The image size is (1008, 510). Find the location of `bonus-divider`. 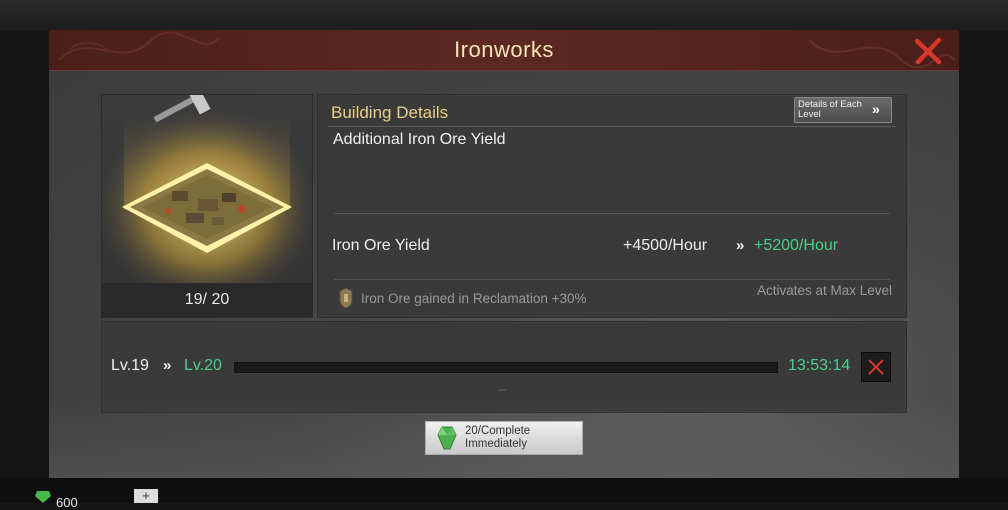

bonus-divider is located at coordinates (612, 279).